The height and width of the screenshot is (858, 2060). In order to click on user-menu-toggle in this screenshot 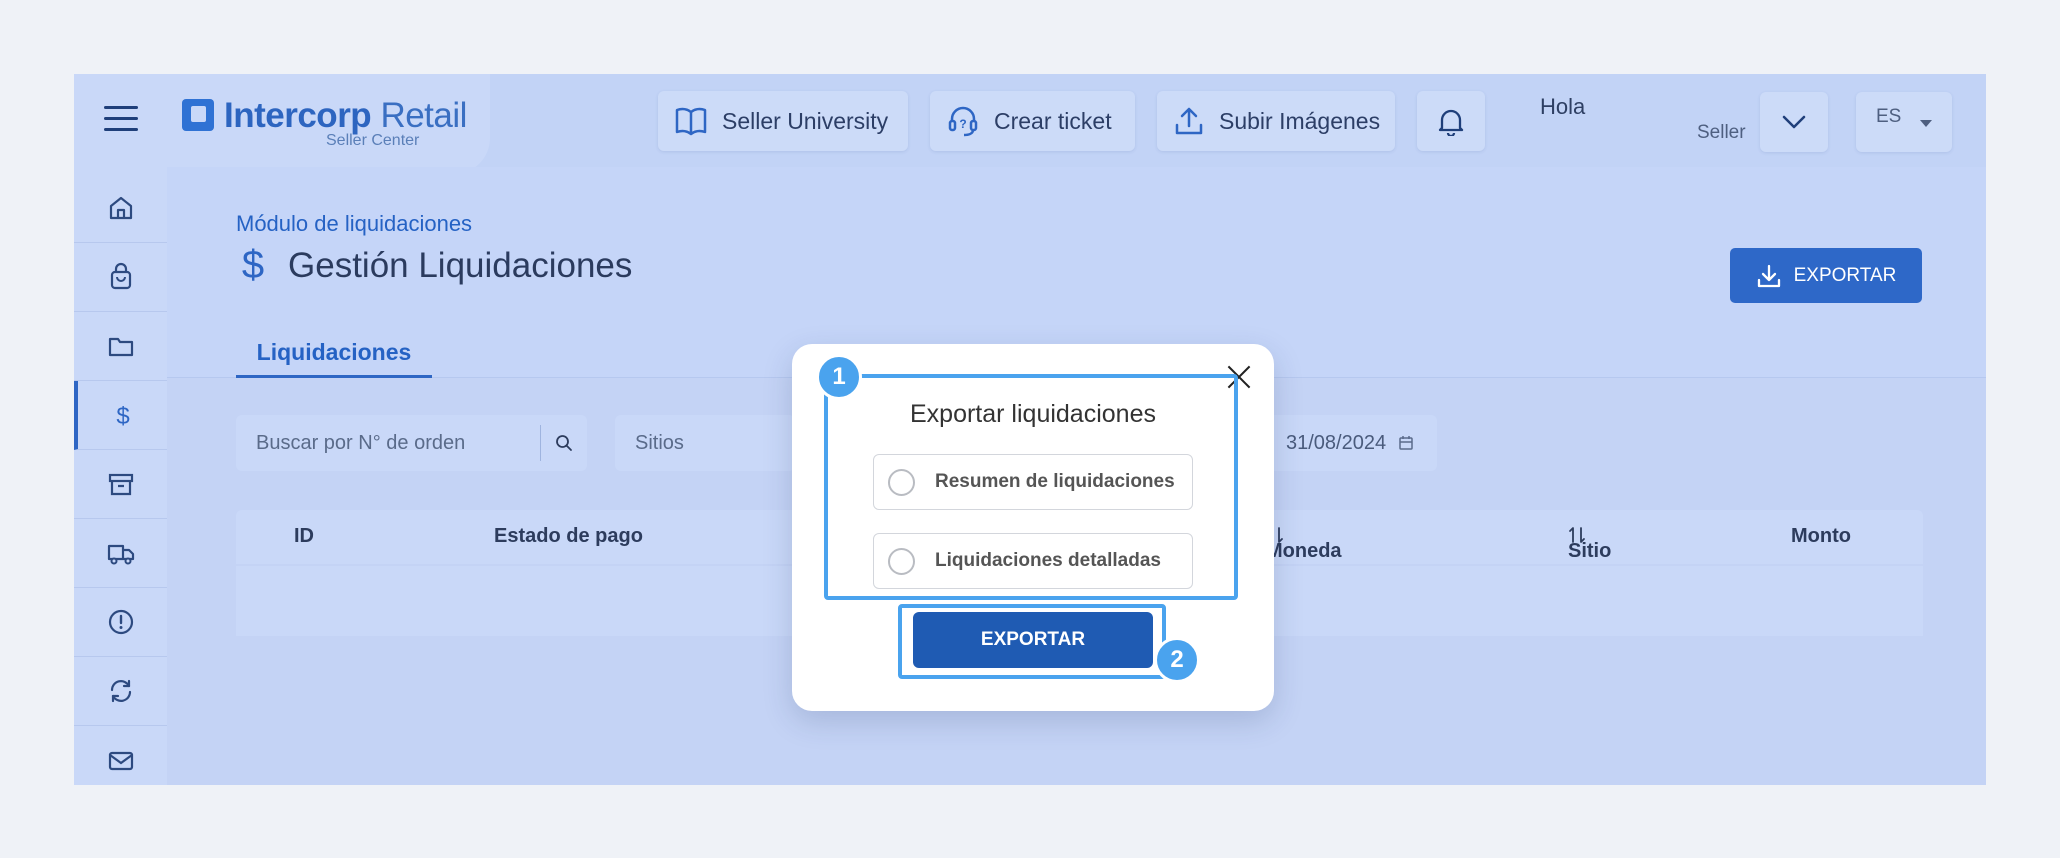, I will do `click(1794, 122)`.